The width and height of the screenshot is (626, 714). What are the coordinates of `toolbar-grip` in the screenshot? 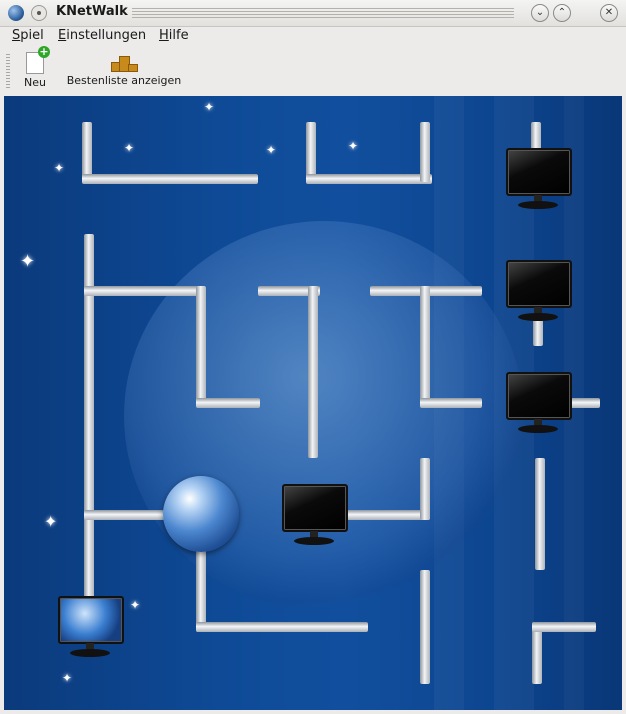 It's located at (8, 71).